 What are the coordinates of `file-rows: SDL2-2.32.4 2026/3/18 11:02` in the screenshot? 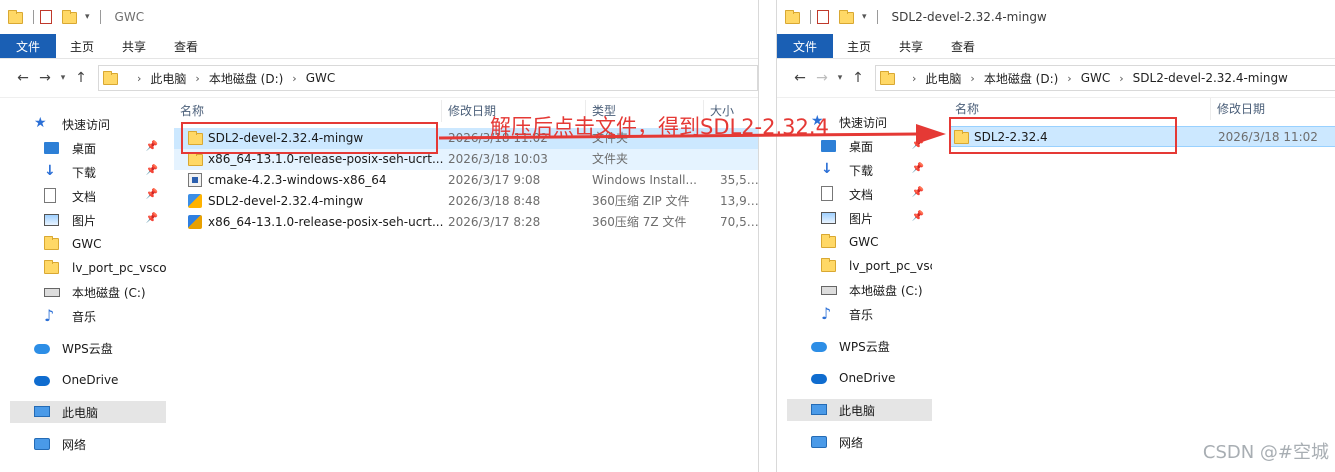 It's located at (1137, 136).